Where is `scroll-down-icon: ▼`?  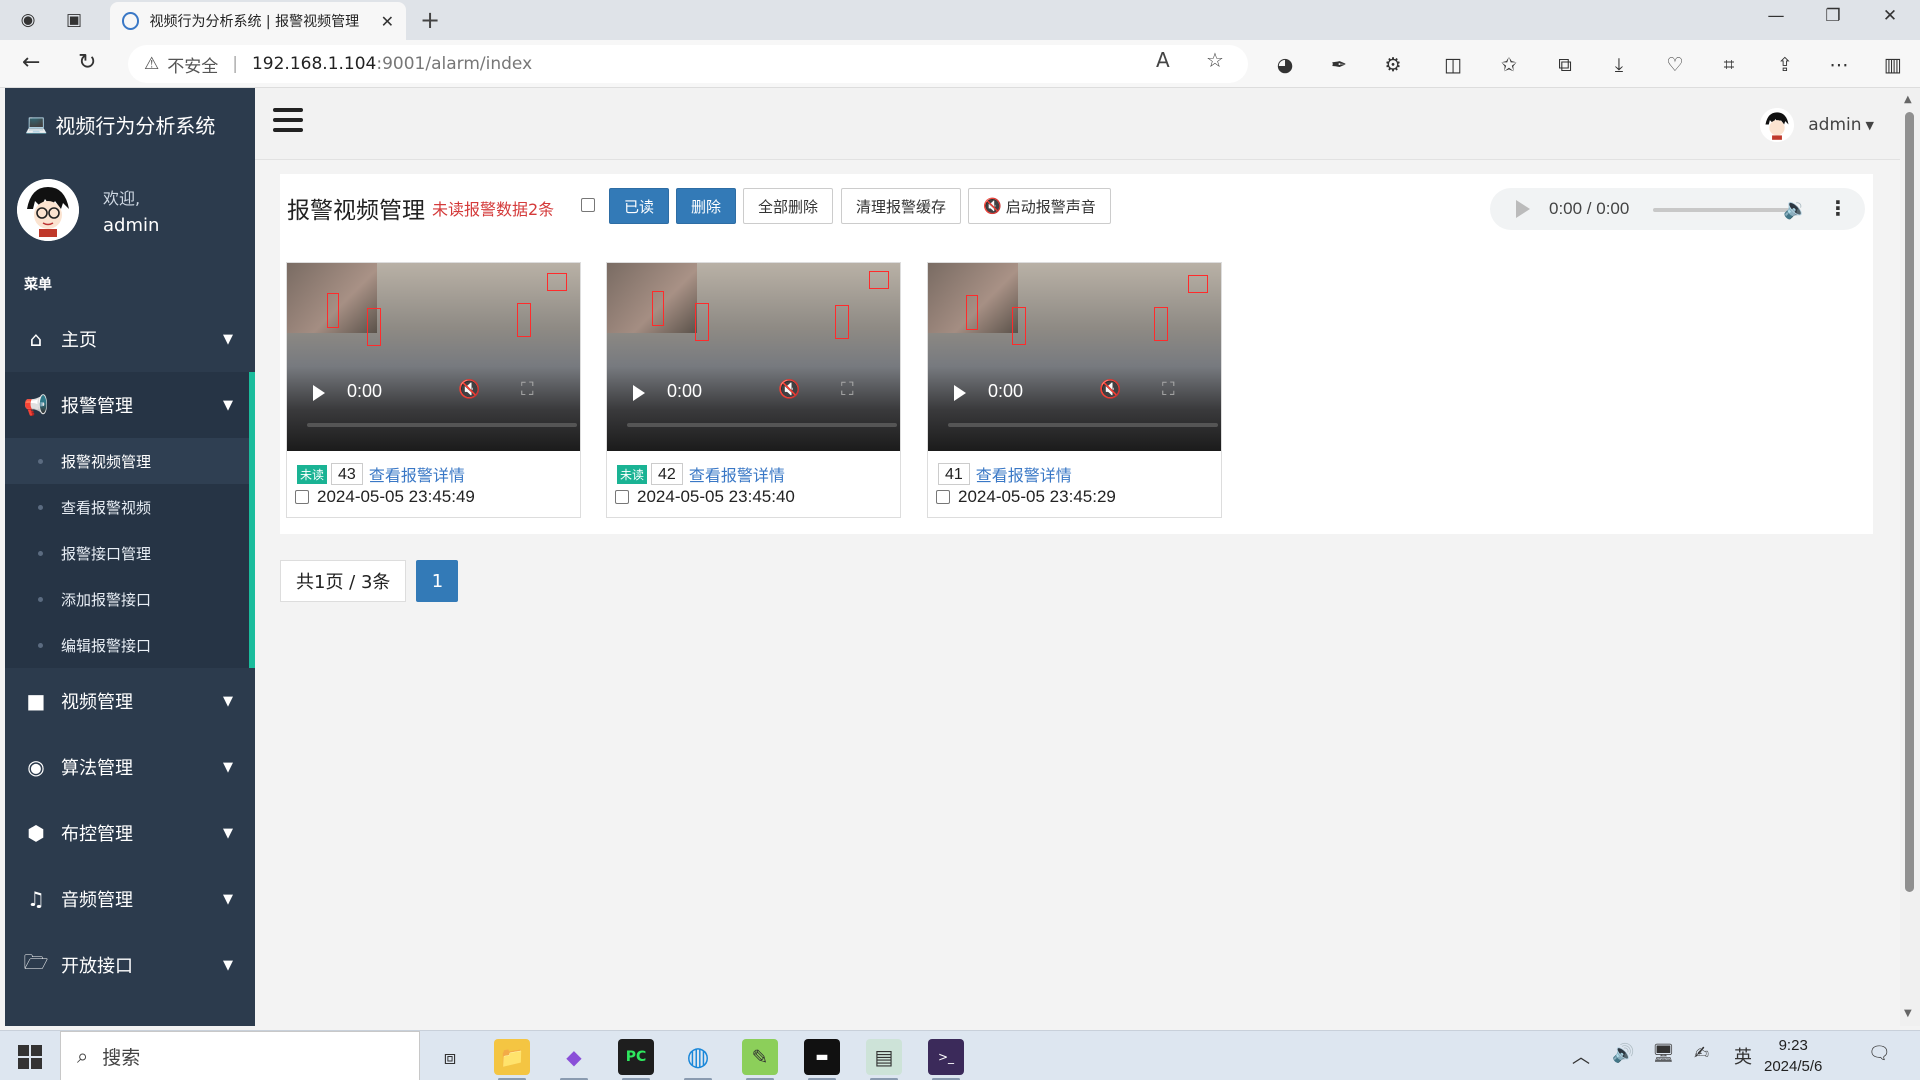 scroll-down-icon: ▼ is located at coordinates (1908, 1013).